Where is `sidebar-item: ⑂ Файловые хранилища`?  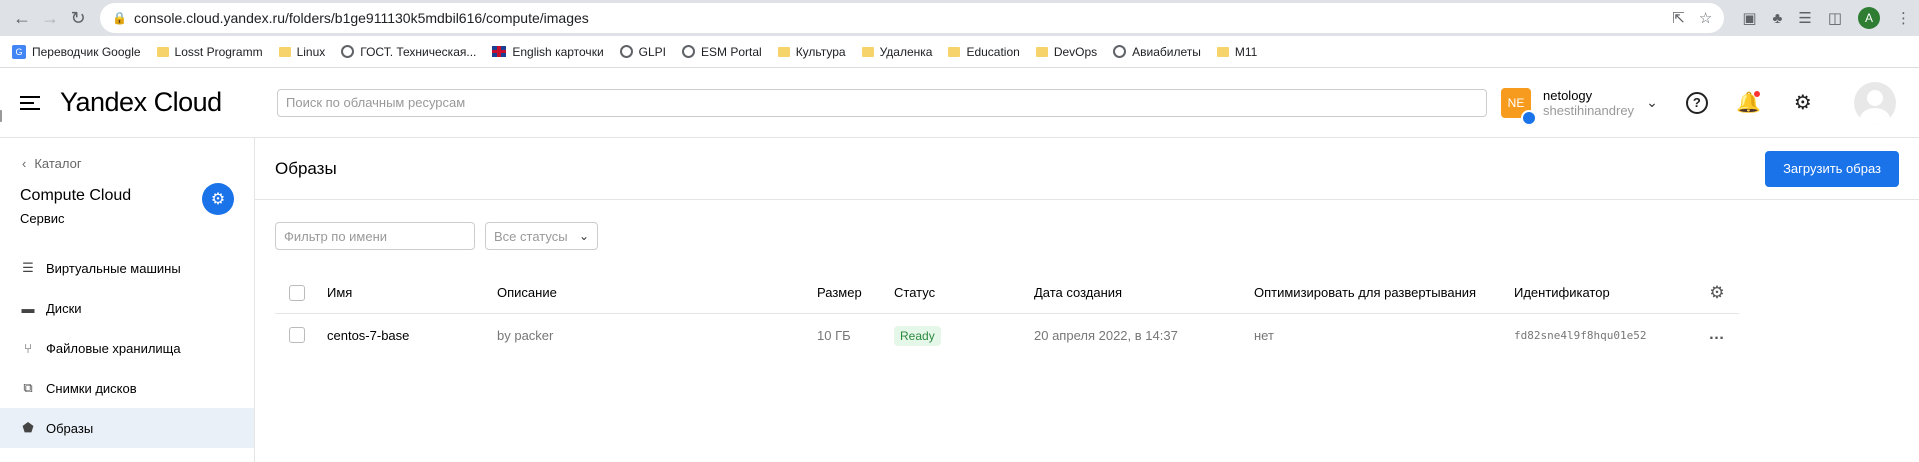
sidebar-item: ⑂ Файловые хранилища is located at coordinates (127, 348).